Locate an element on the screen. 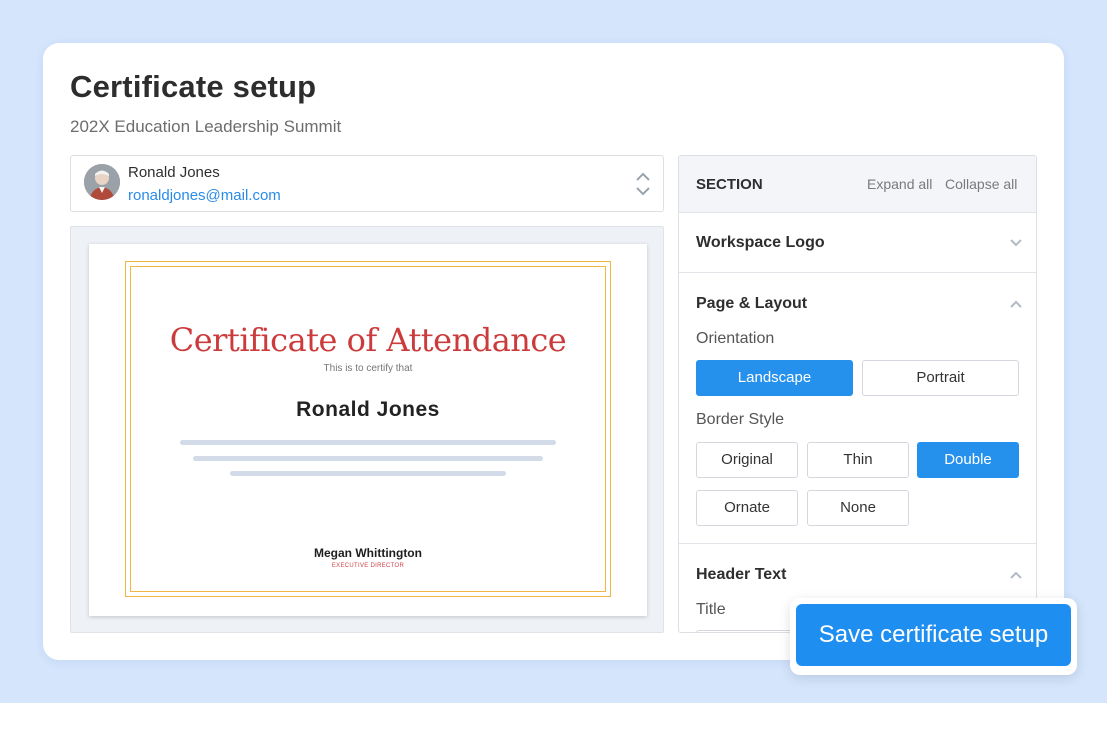  user-name: Ronald Jones is located at coordinates (174, 172).